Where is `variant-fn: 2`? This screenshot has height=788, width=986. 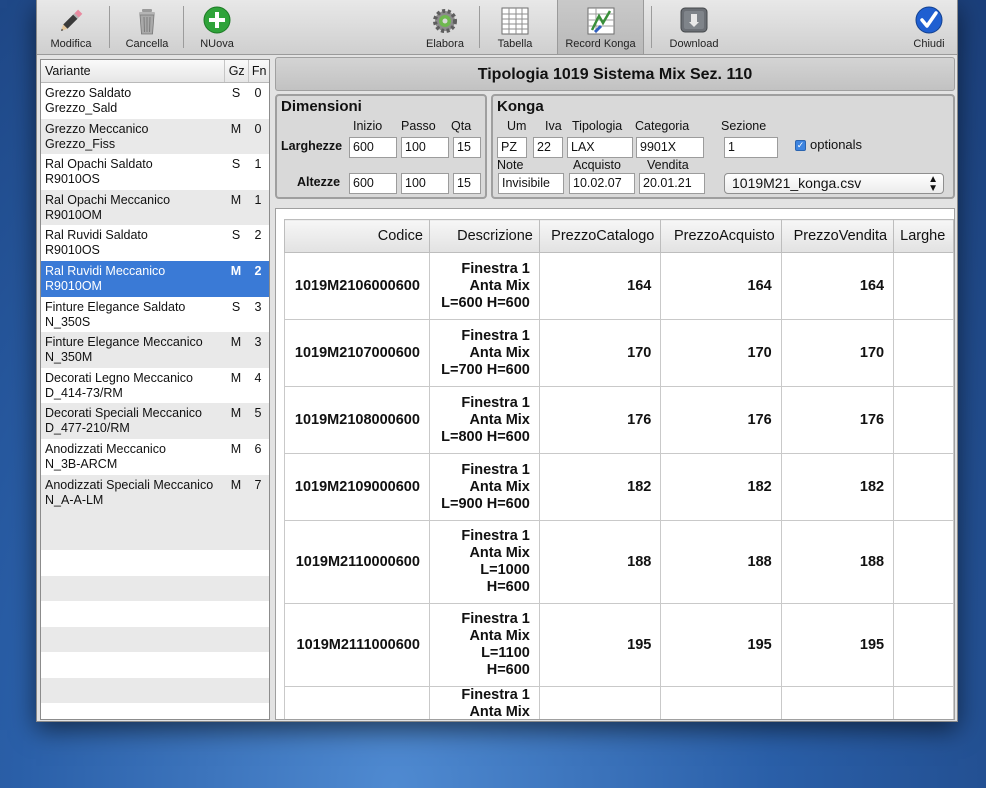
variant-fn: 2 is located at coordinates (258, 235).